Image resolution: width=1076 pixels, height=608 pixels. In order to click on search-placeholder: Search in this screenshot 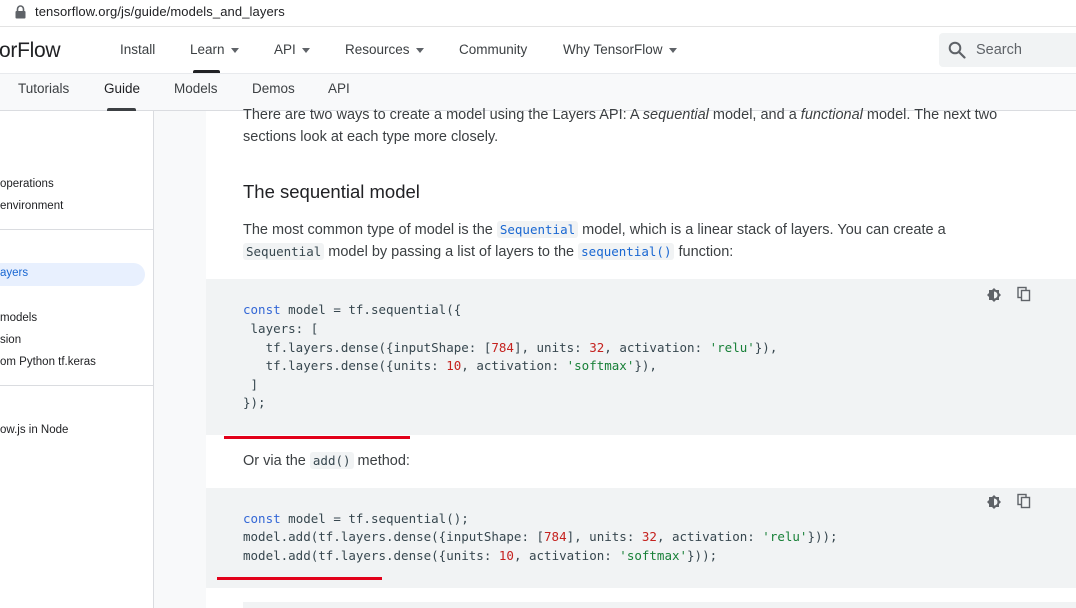, I will do `click(999, 50)`.